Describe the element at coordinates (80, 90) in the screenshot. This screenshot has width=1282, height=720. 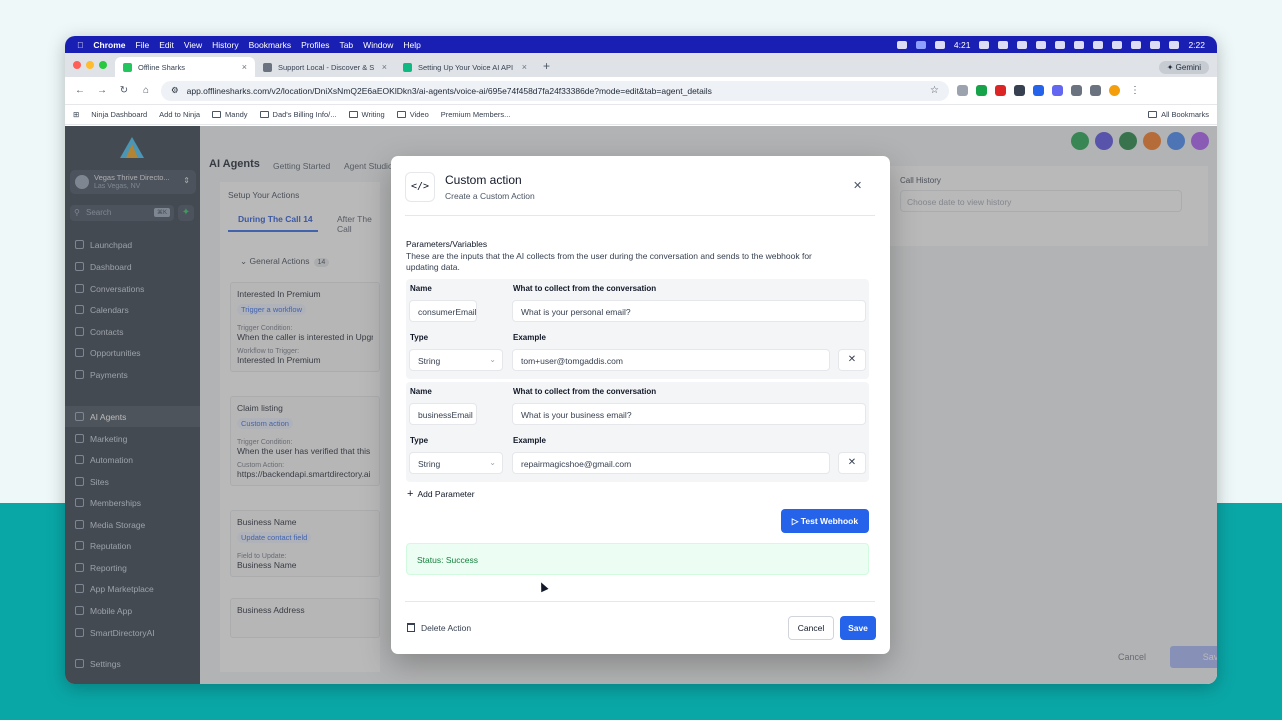
I see `back-icon: ←` at that location.